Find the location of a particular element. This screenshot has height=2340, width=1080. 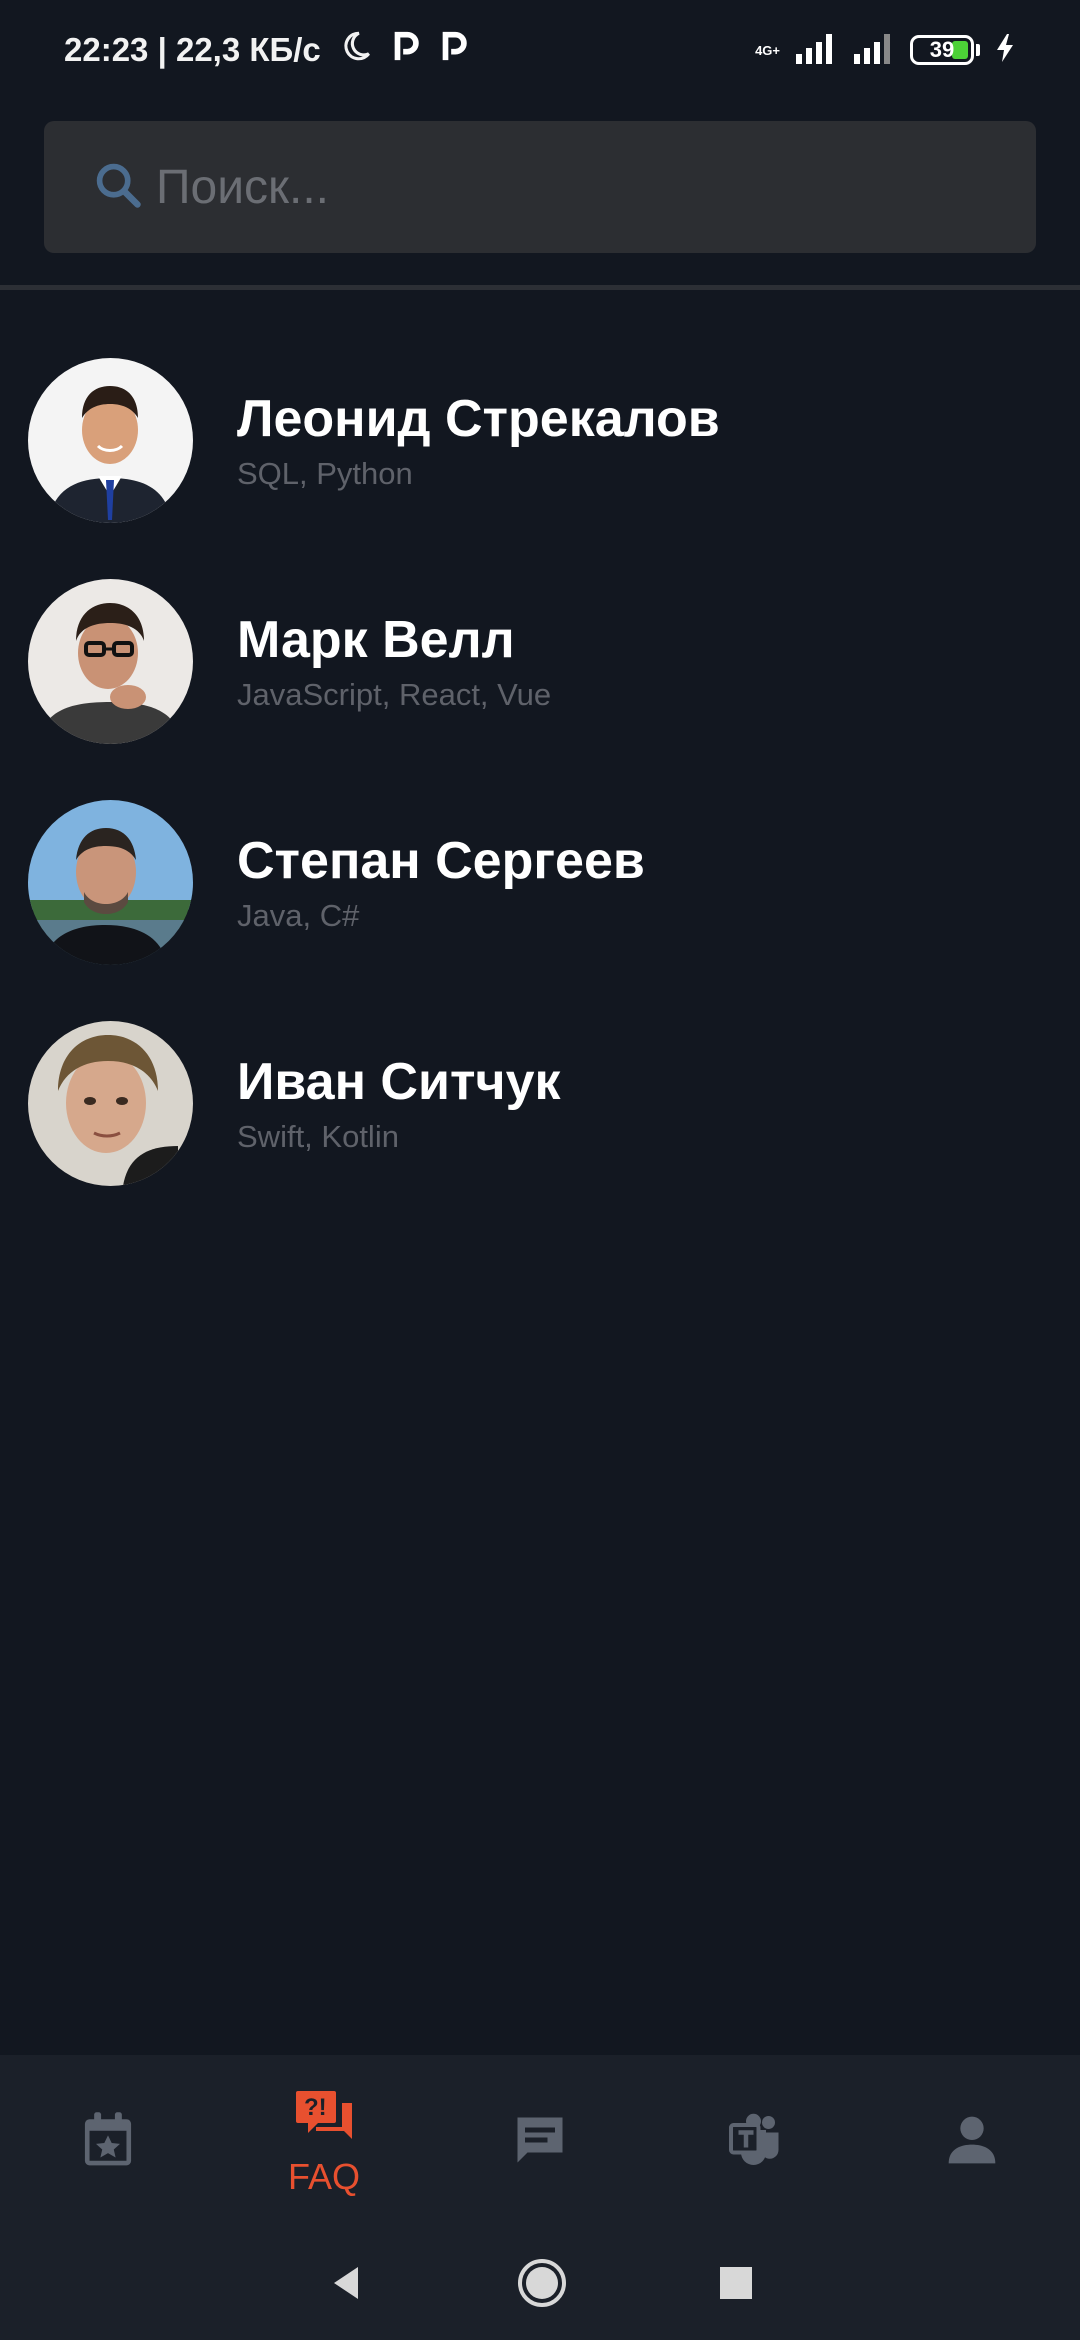

contact-skills: SQL, Python is located at coordinates (325, 473).